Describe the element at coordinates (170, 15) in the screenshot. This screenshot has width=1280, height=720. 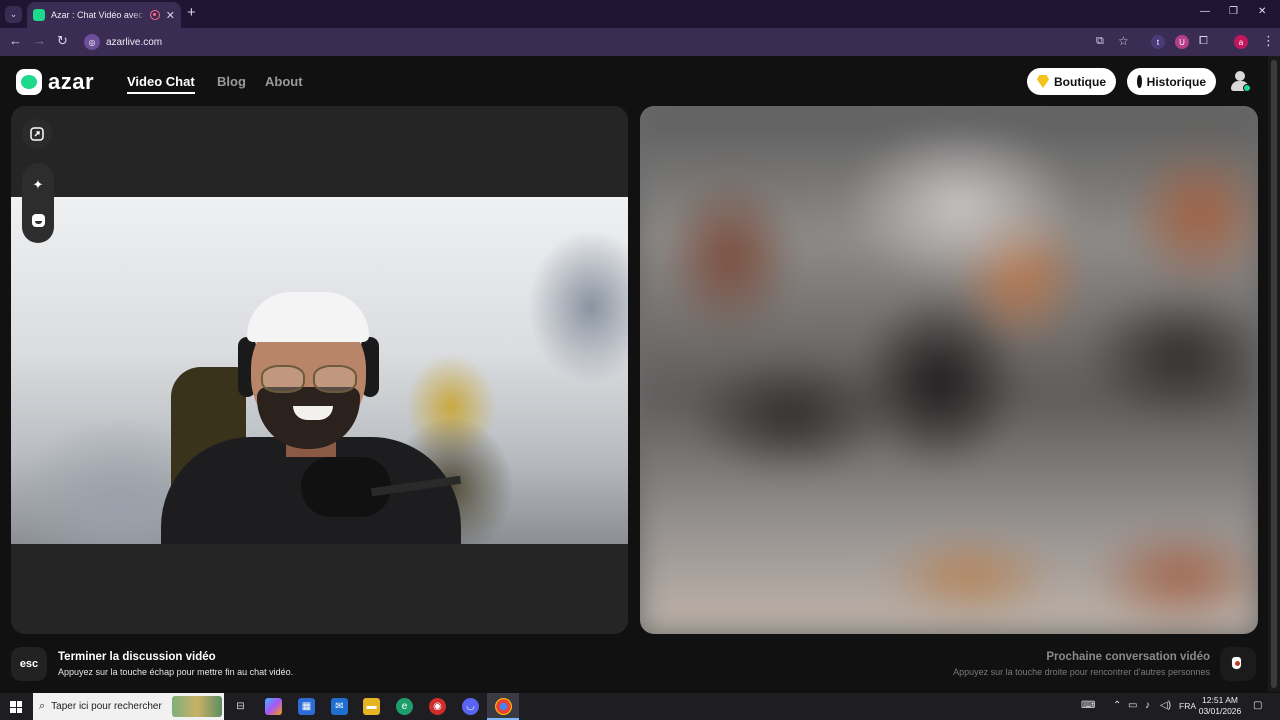
I see `tab-close-icon: ✕` at that location.